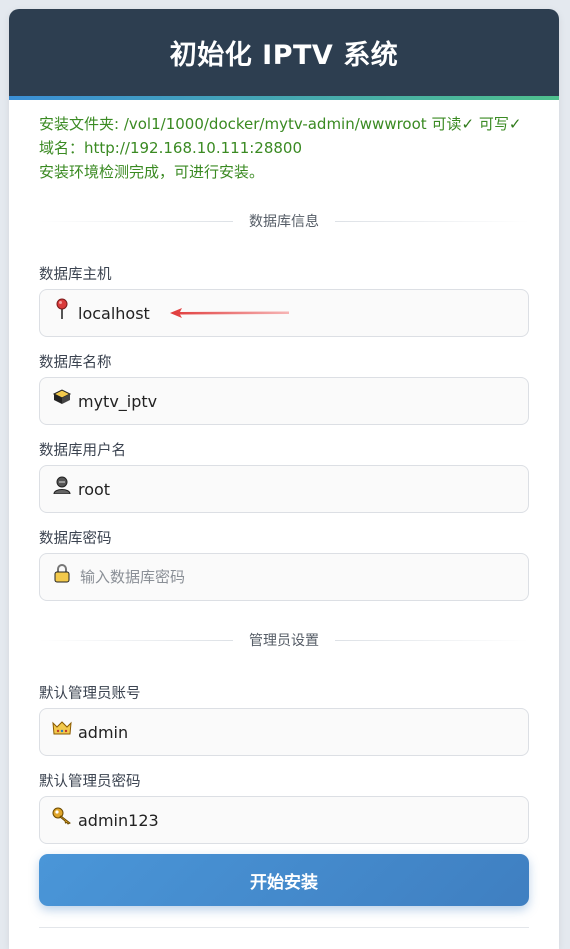 This screenshot has height=949, width=570. What do you see at coordinates (114, 313) in the screenshot?
I see `db-host-value: localhost` at bounding box center [114, 313].